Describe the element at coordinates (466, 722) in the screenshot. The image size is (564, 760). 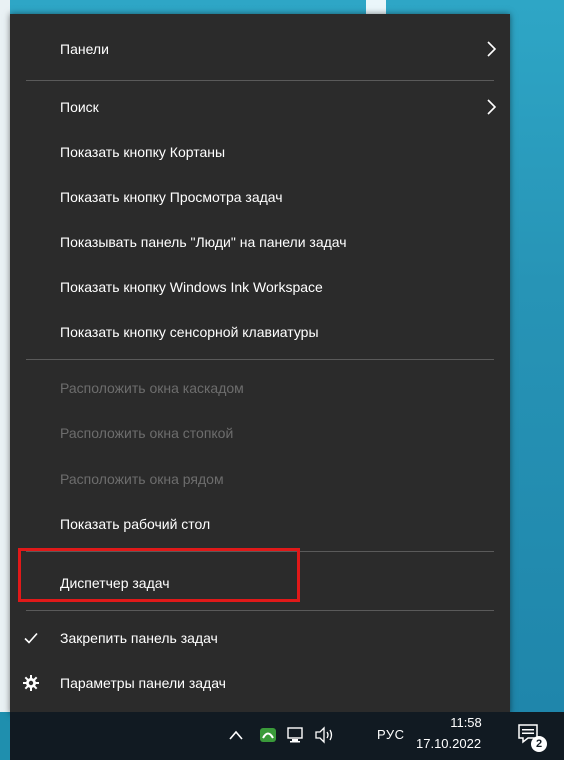
I see `clock-time: 11:58` at that location.